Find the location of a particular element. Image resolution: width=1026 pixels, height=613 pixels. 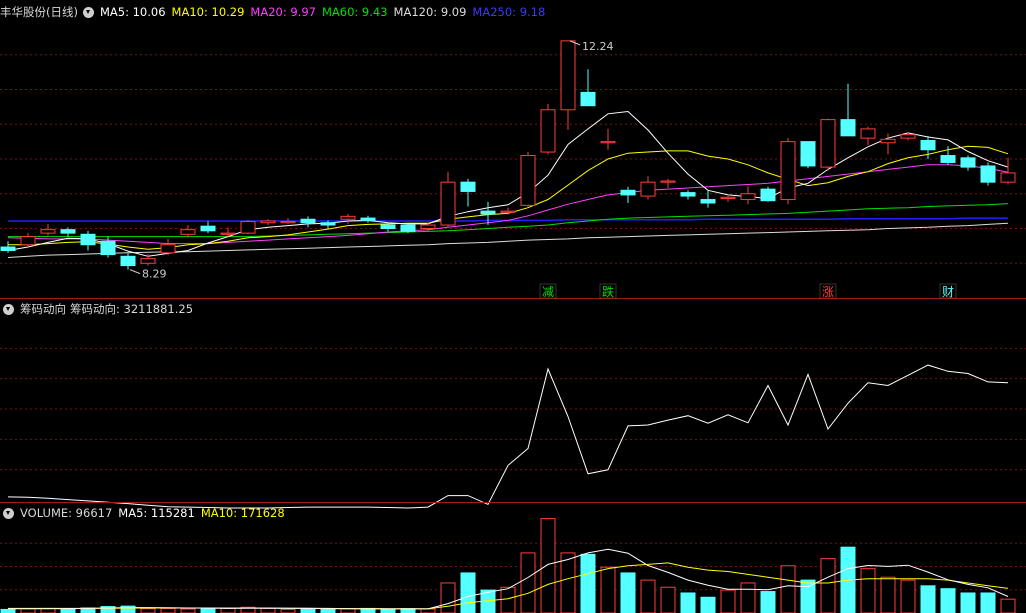

event-marker: 涨 is located at coordinates (828, 291).